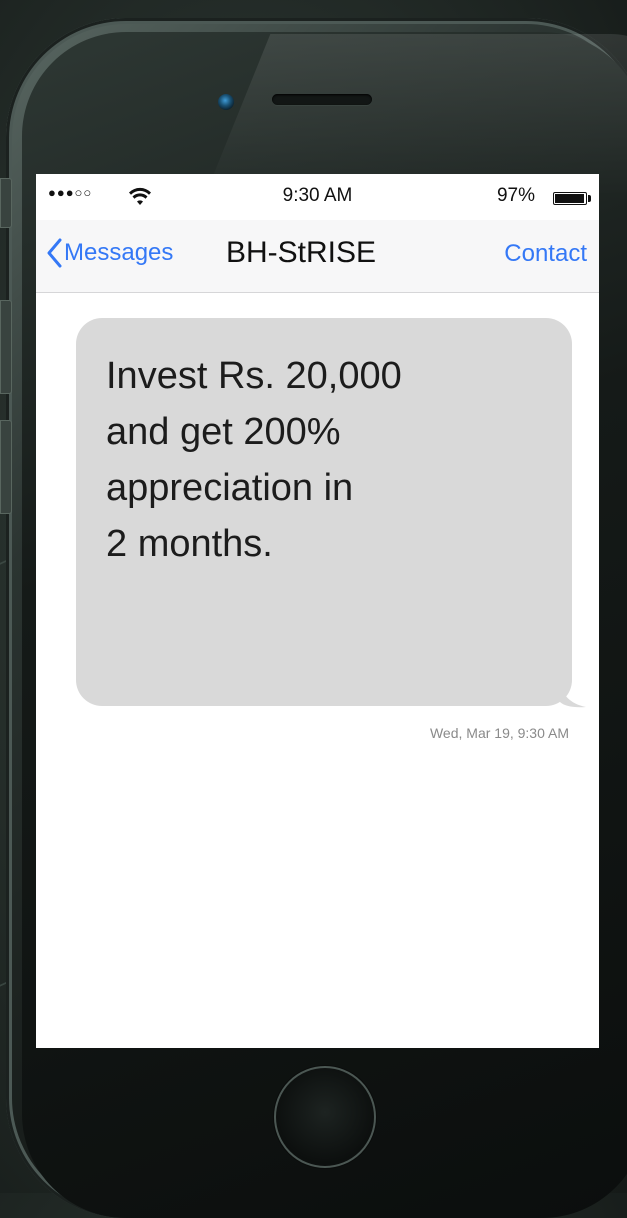 The height and width of the screenshot is (1218, 627). What do you see at coordinates (226, 102) in the screenshot?
I see `front-camera` at bounding box center [226, 102].